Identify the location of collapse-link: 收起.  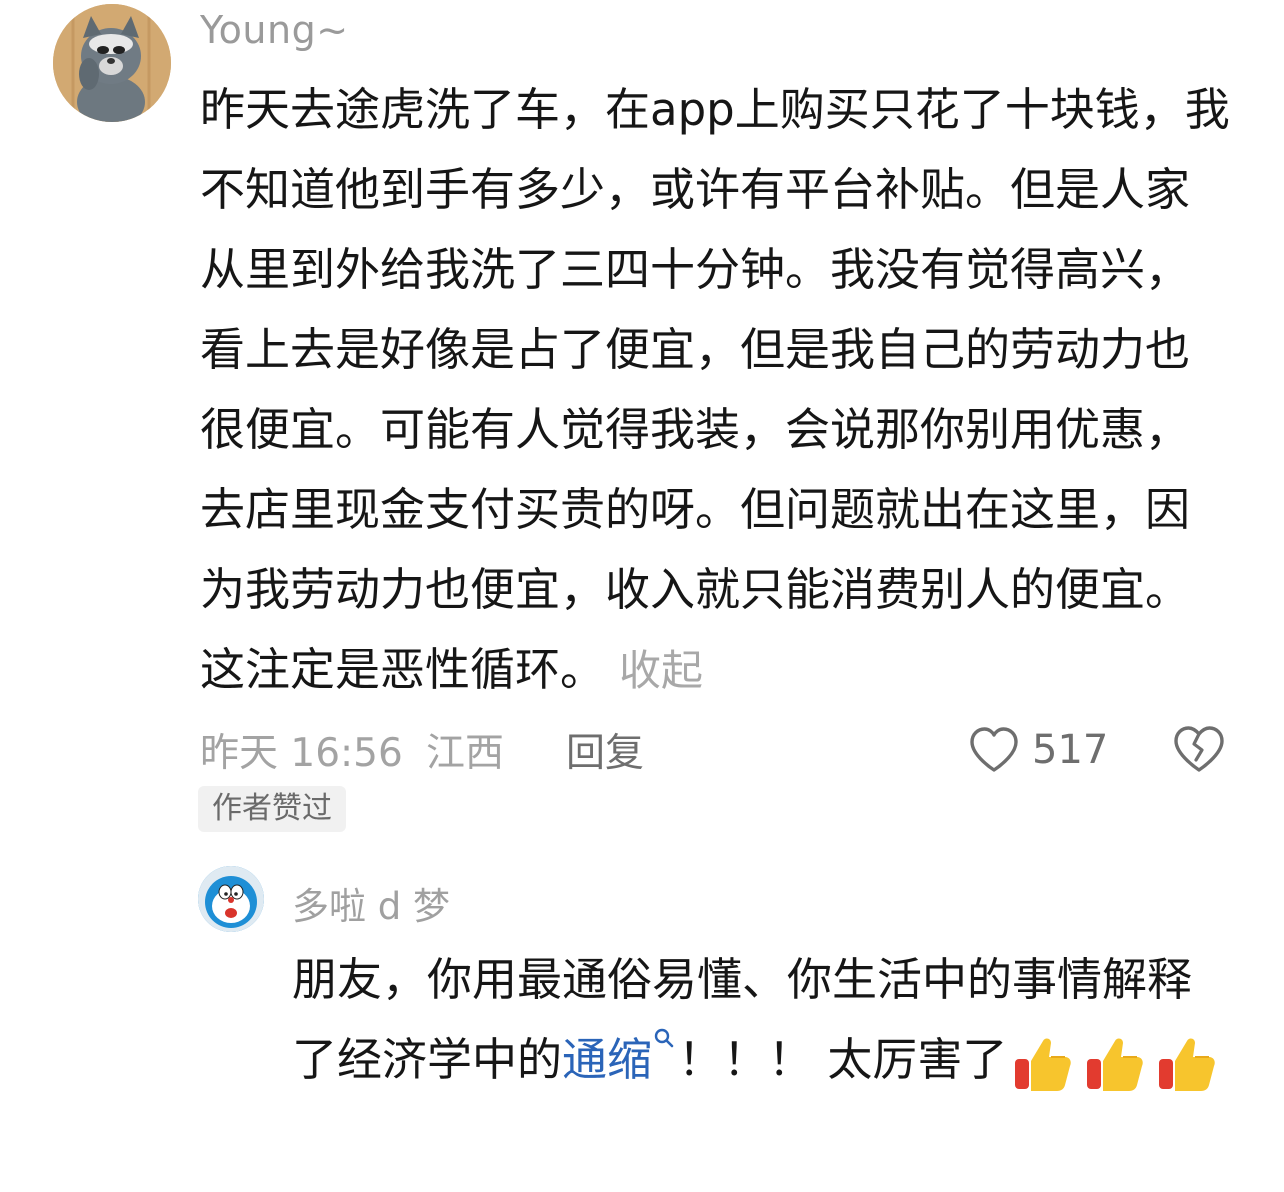
(661, 670).